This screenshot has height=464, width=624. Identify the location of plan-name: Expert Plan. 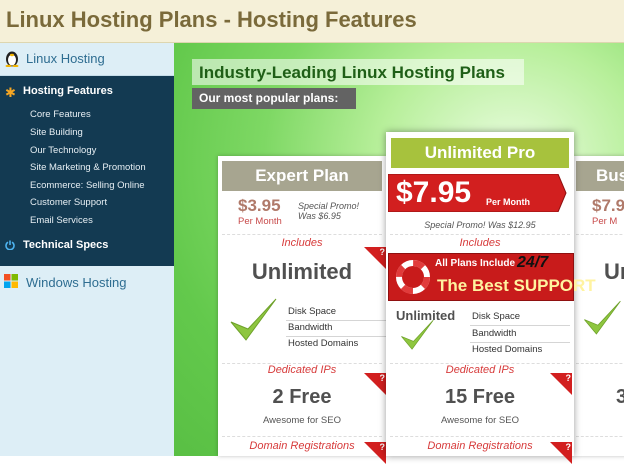
(302, 176).